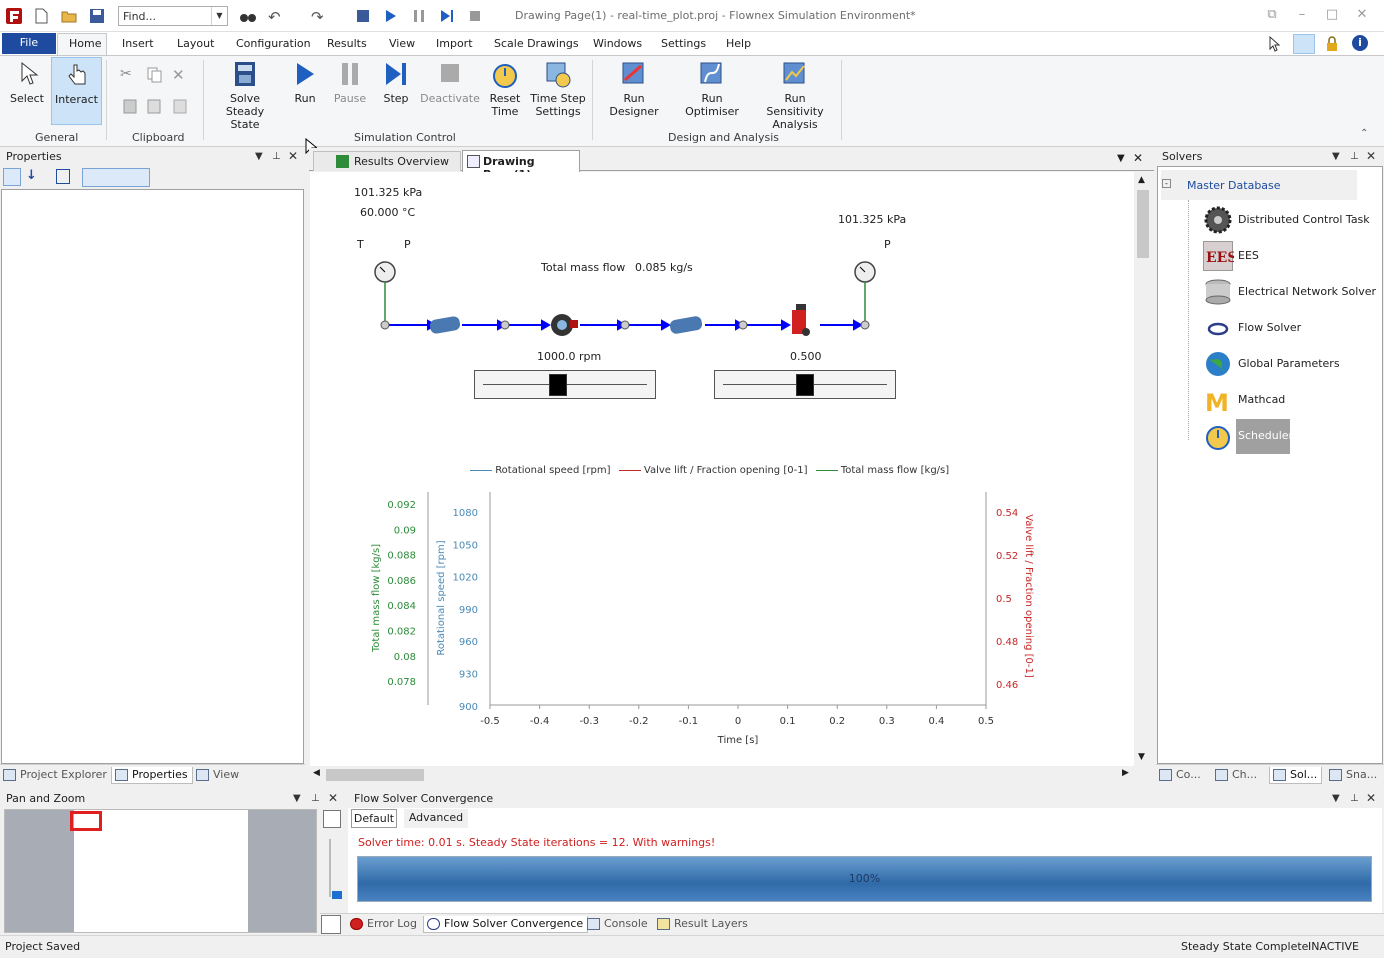  Describe the element at coordinates (12, 177) in the screenshot. I see `categorized-icon` at that location.